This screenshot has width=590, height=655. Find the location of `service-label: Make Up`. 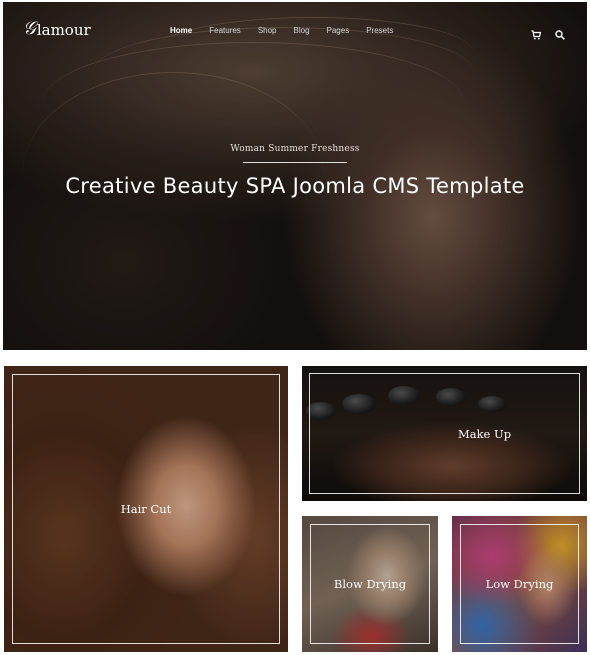

service-label: Make Up is located at coordinates (484, 433).